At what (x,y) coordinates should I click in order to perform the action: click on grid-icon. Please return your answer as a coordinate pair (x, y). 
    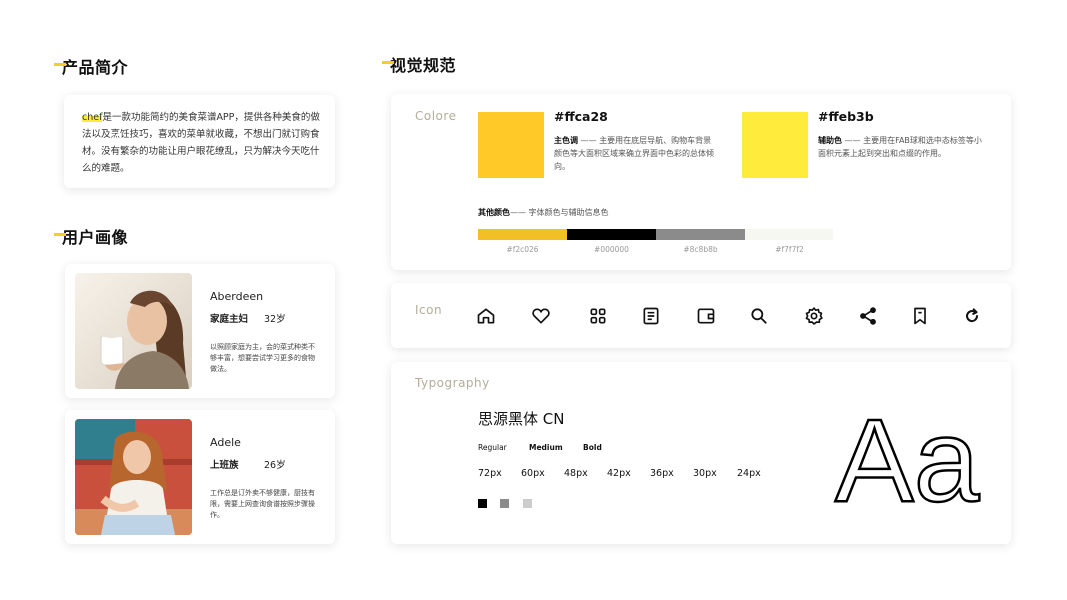
    Looking at the image, I should click on (598, 316).